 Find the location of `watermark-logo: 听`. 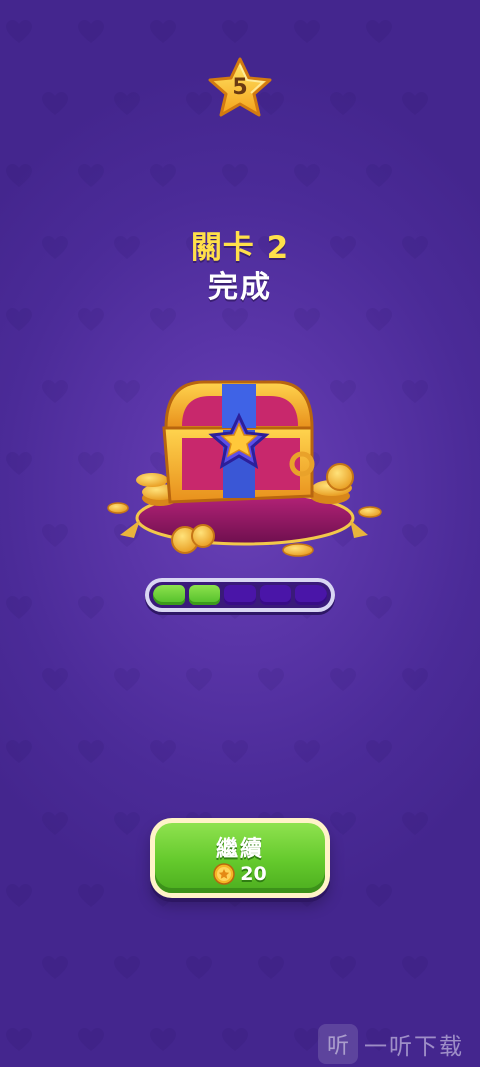

watermark-logo: 听 is located at coordinates (338, 1044).